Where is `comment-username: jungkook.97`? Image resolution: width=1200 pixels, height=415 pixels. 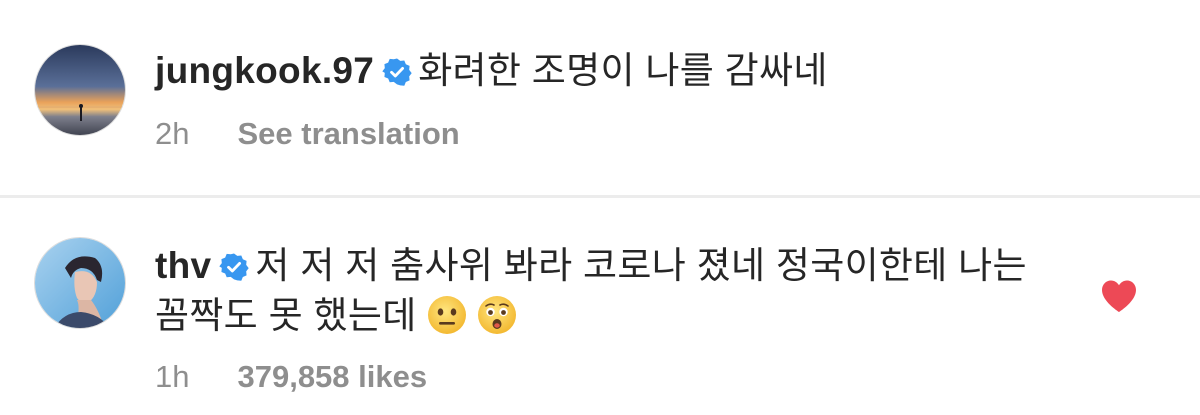
comment-username: jungkook.97 is located at coordinates (264, 70).